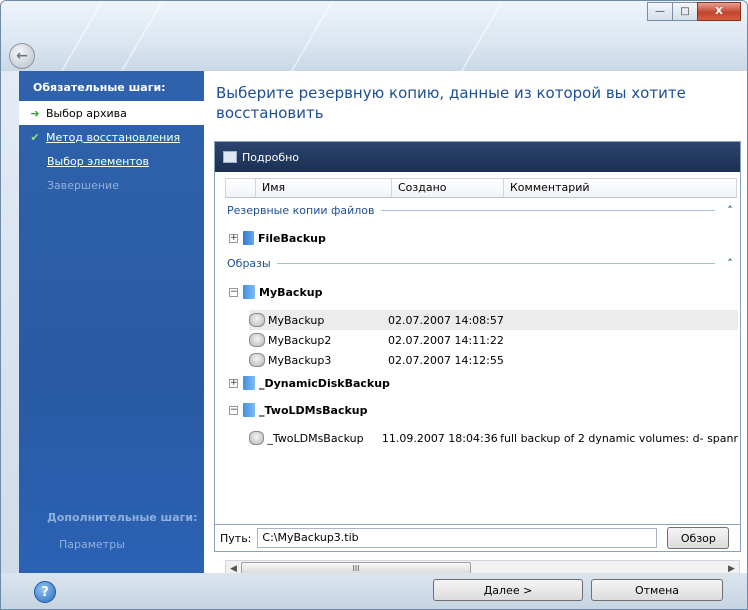  Describe the element at coordinates (446, 340) in the screenshot. I see `cell-created: 02.07.2007 14:11:22` at that location.